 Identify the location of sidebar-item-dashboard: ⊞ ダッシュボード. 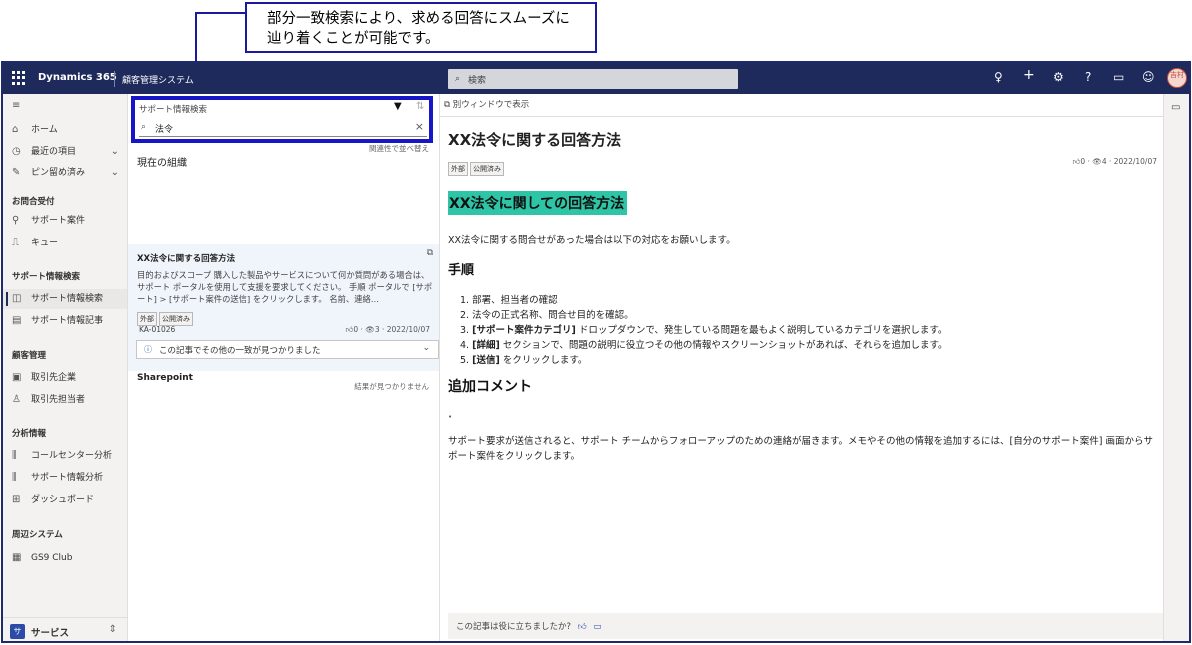
(65, 500).